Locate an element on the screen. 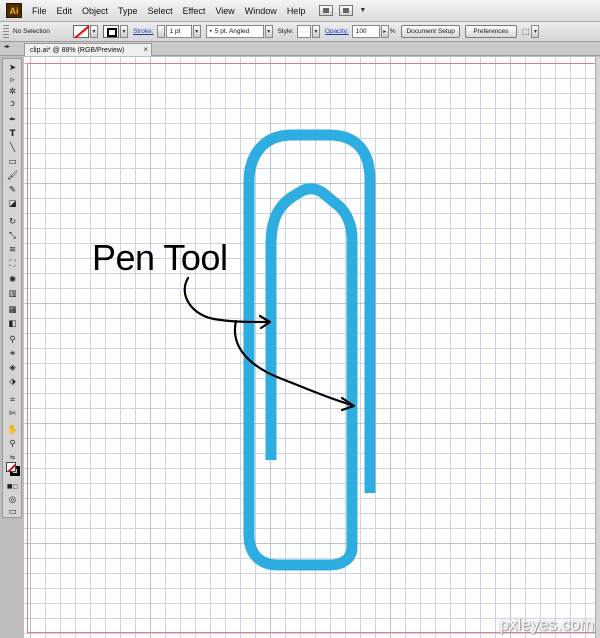 This screenshot has width=600, height=638. graphic-style-swatch is located at coordinates (303, 31).